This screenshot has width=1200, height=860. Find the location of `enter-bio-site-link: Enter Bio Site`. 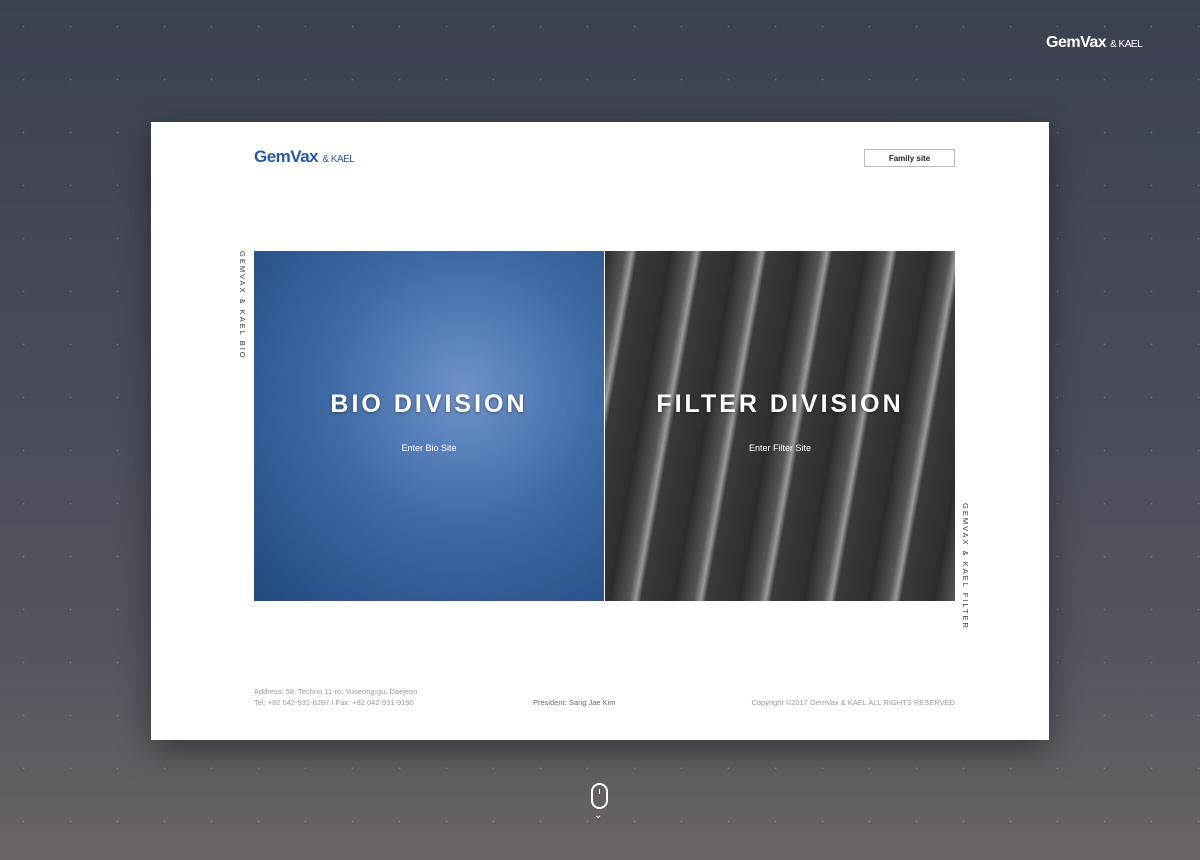

enter-bio-site-link: Enter Bio Site is located at coordinates (428, 448).